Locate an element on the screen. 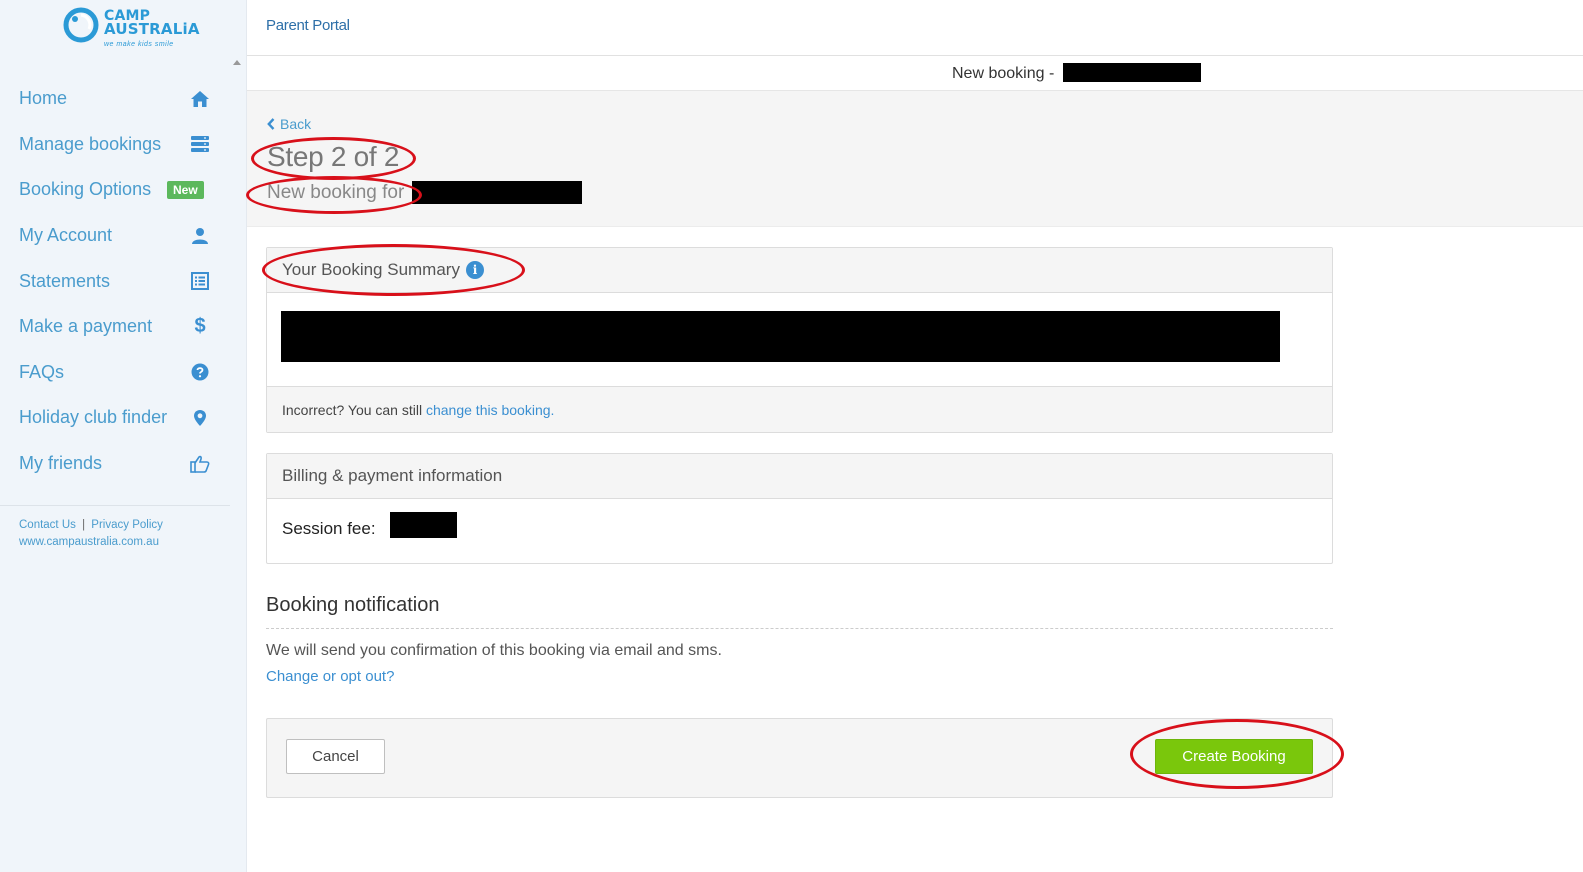 This screenshot has height=872, width=1583. thumbs-up-icon is located at coordinates (200, 464).